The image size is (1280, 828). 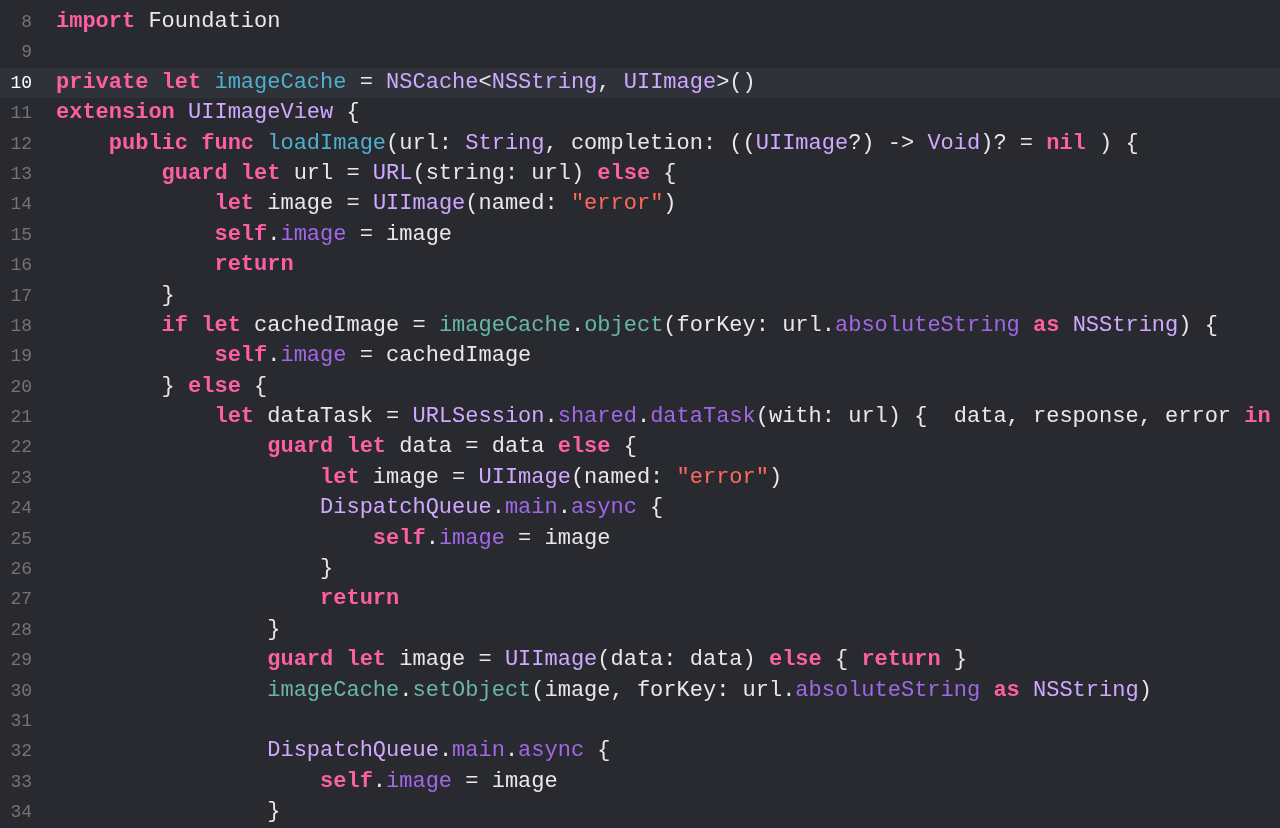 What do you see at coordinates (20, 782) in the screenshot?
I see `line-number: 33` at bounding box center [20, 782].